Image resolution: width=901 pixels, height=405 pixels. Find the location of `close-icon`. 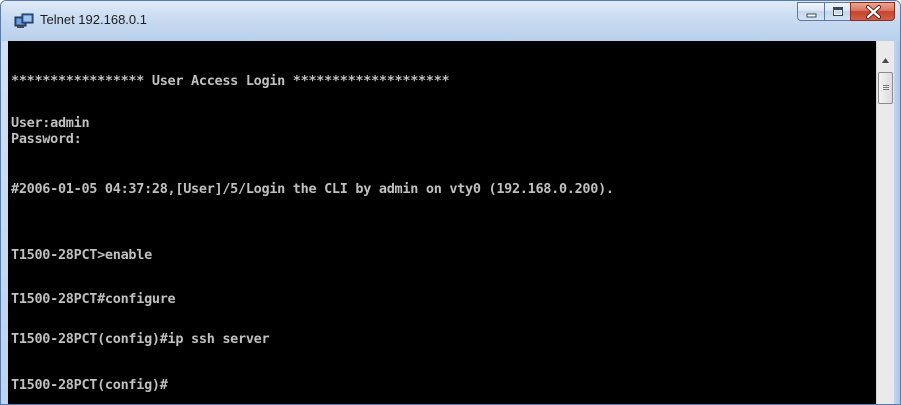

close-icon is located at coordinates (873, 12).